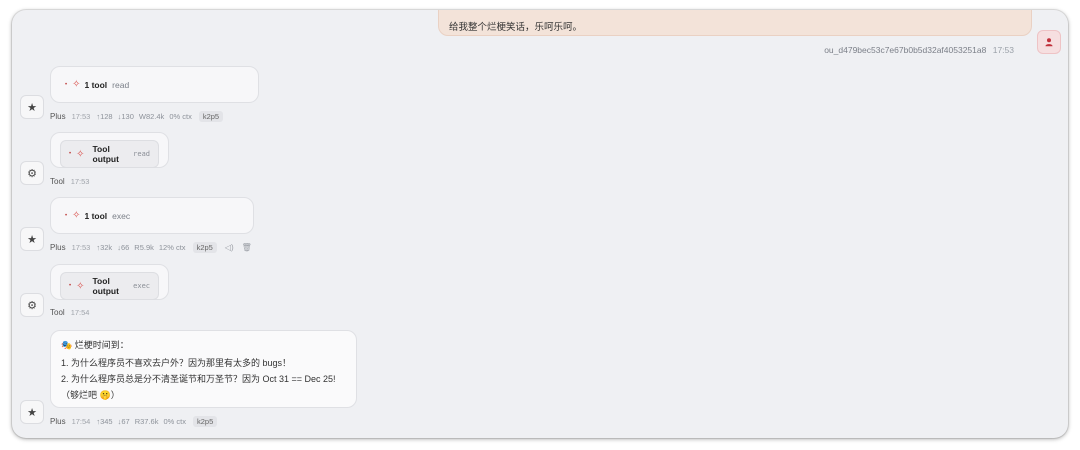 This screenshot has height=450, width=1080. I want to click on message-heading: 🎭 烂梗时间到：, so click(203, 345).